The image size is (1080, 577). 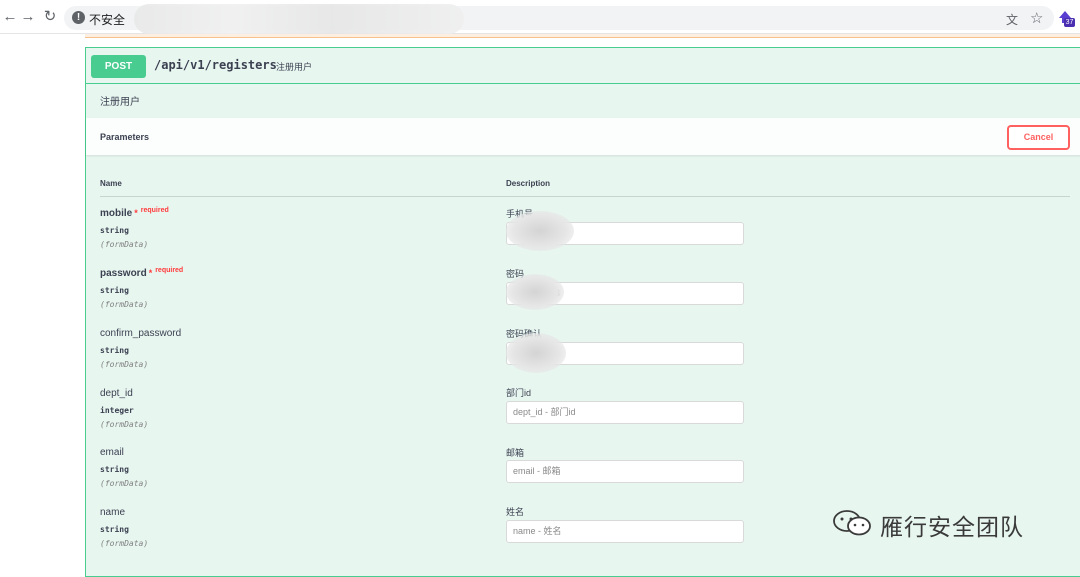 I want to click on param-name: mobile * required, so click(x=134, y=213).